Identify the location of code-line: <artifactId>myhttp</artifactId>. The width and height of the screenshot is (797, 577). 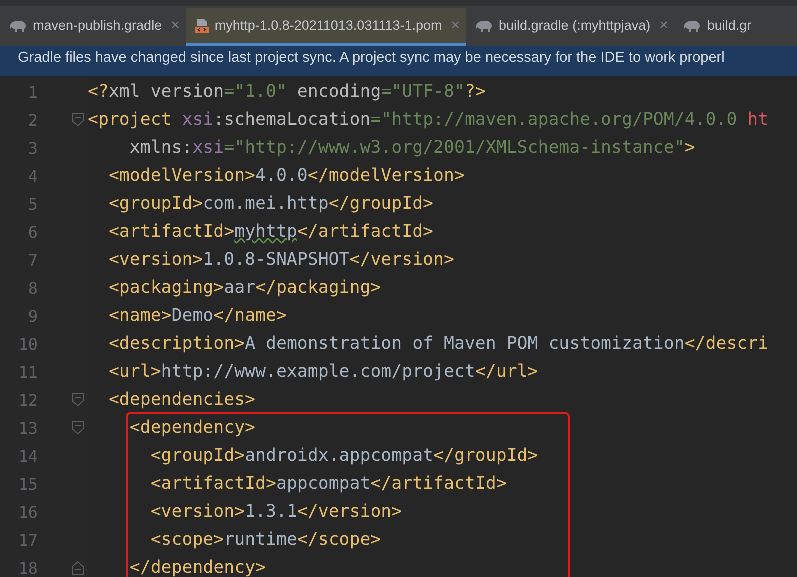
(271, 232).